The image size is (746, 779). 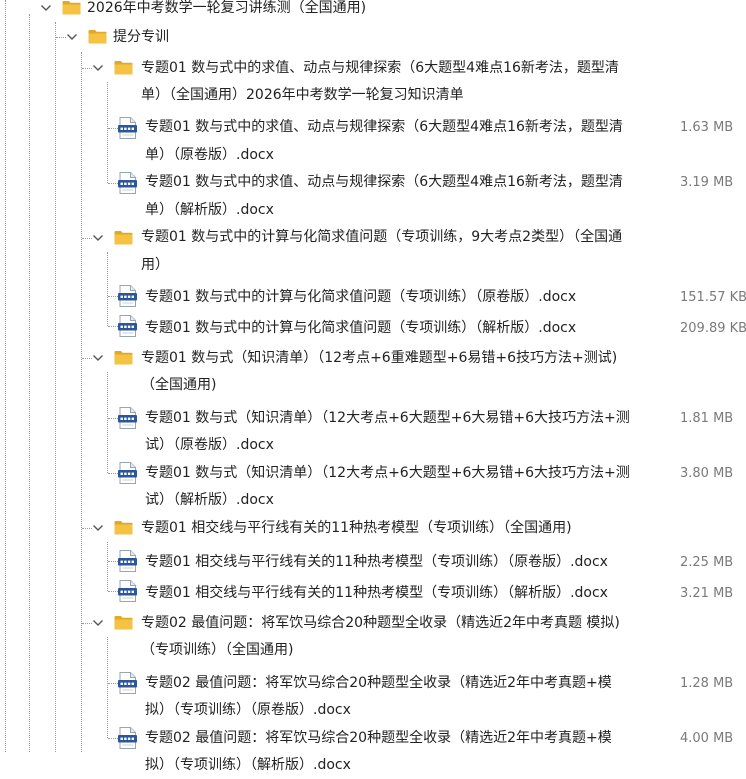 What do you see at coordinates (707, 128) in the screenshot?
I see `file-size: 1.63 MB` at bounding box center [707, 128].